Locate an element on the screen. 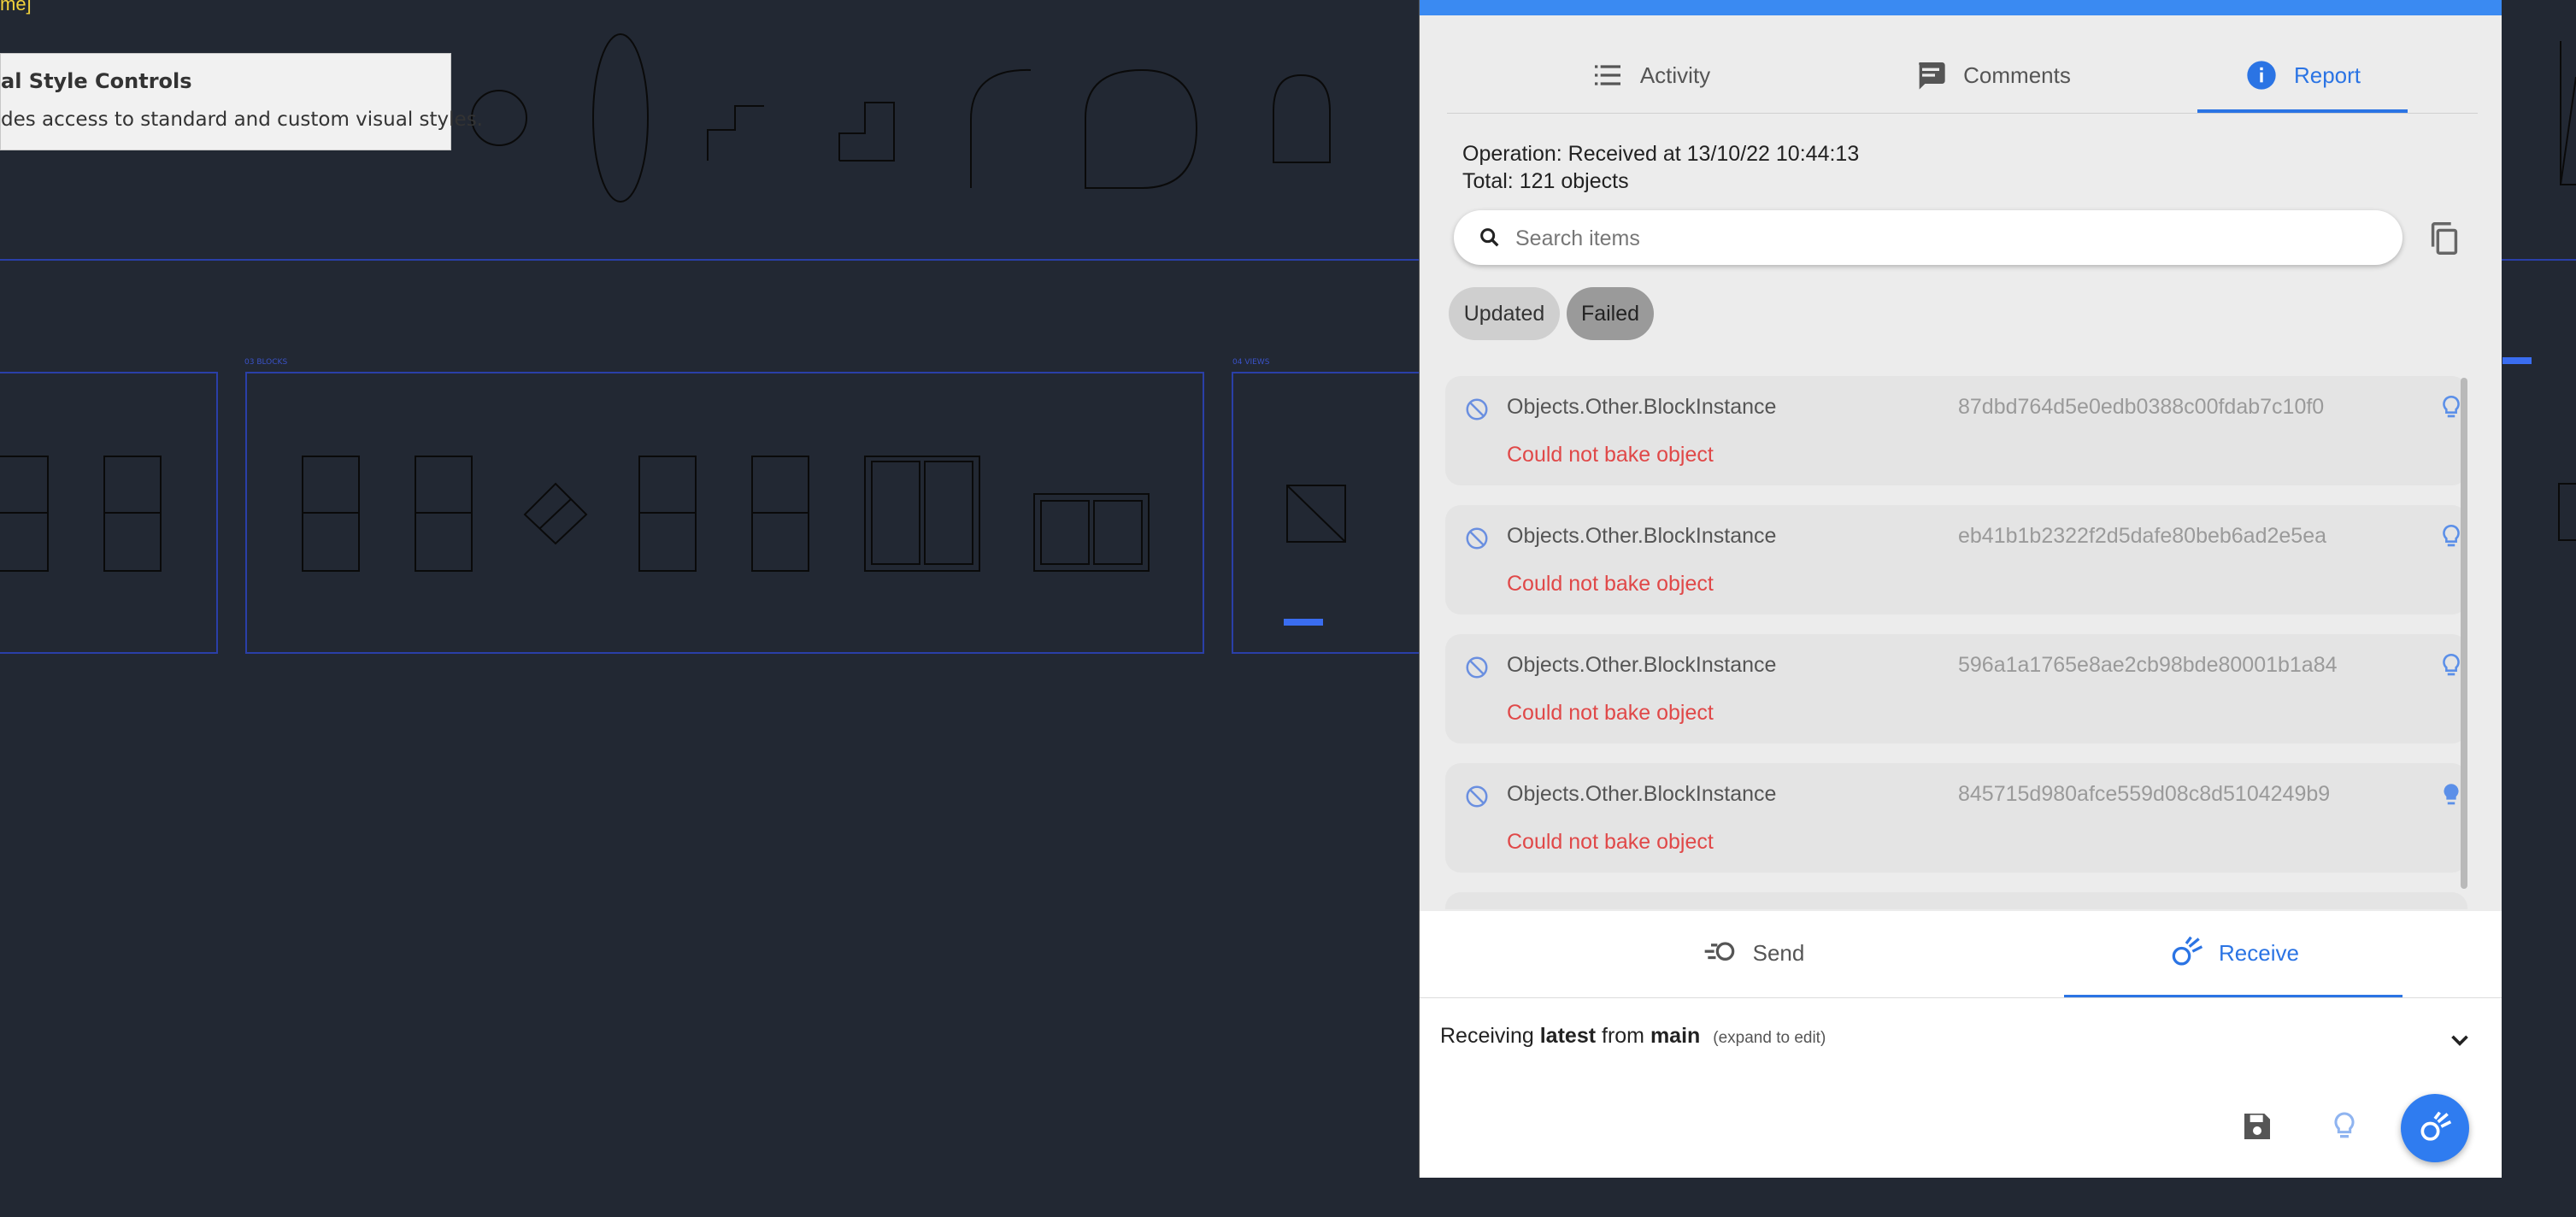 This screenshot has height=1217, width=2576. tab-comments: Comments is located at coordinates (1992, 76).